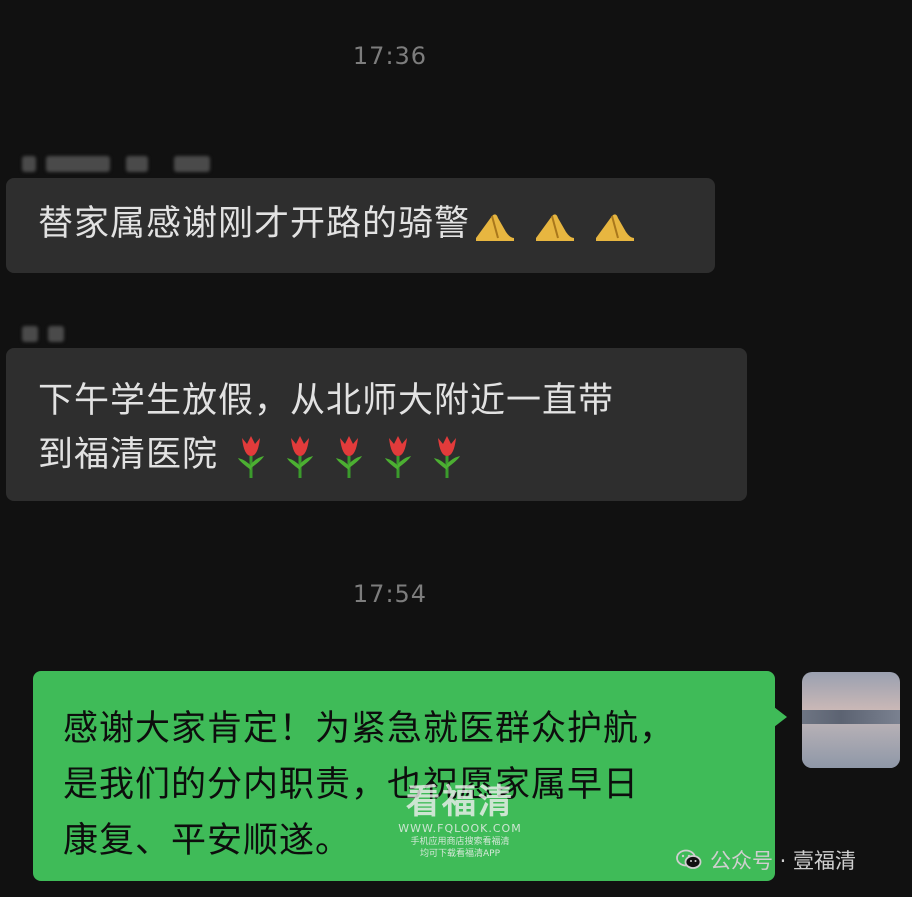 The height and width of the screenshot is (897, 912). Describe the element at coordinates (254, 224) in the screenshot. I see `message-text: 替家属感谢刚才开路的骑警` at that location.